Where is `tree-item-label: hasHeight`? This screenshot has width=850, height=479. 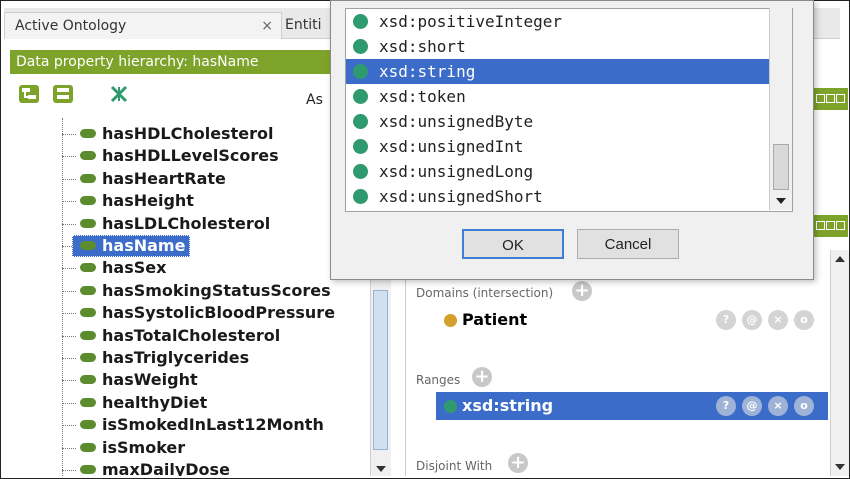
tree-item-label: hasHeight is located at coordinates (148, 201).